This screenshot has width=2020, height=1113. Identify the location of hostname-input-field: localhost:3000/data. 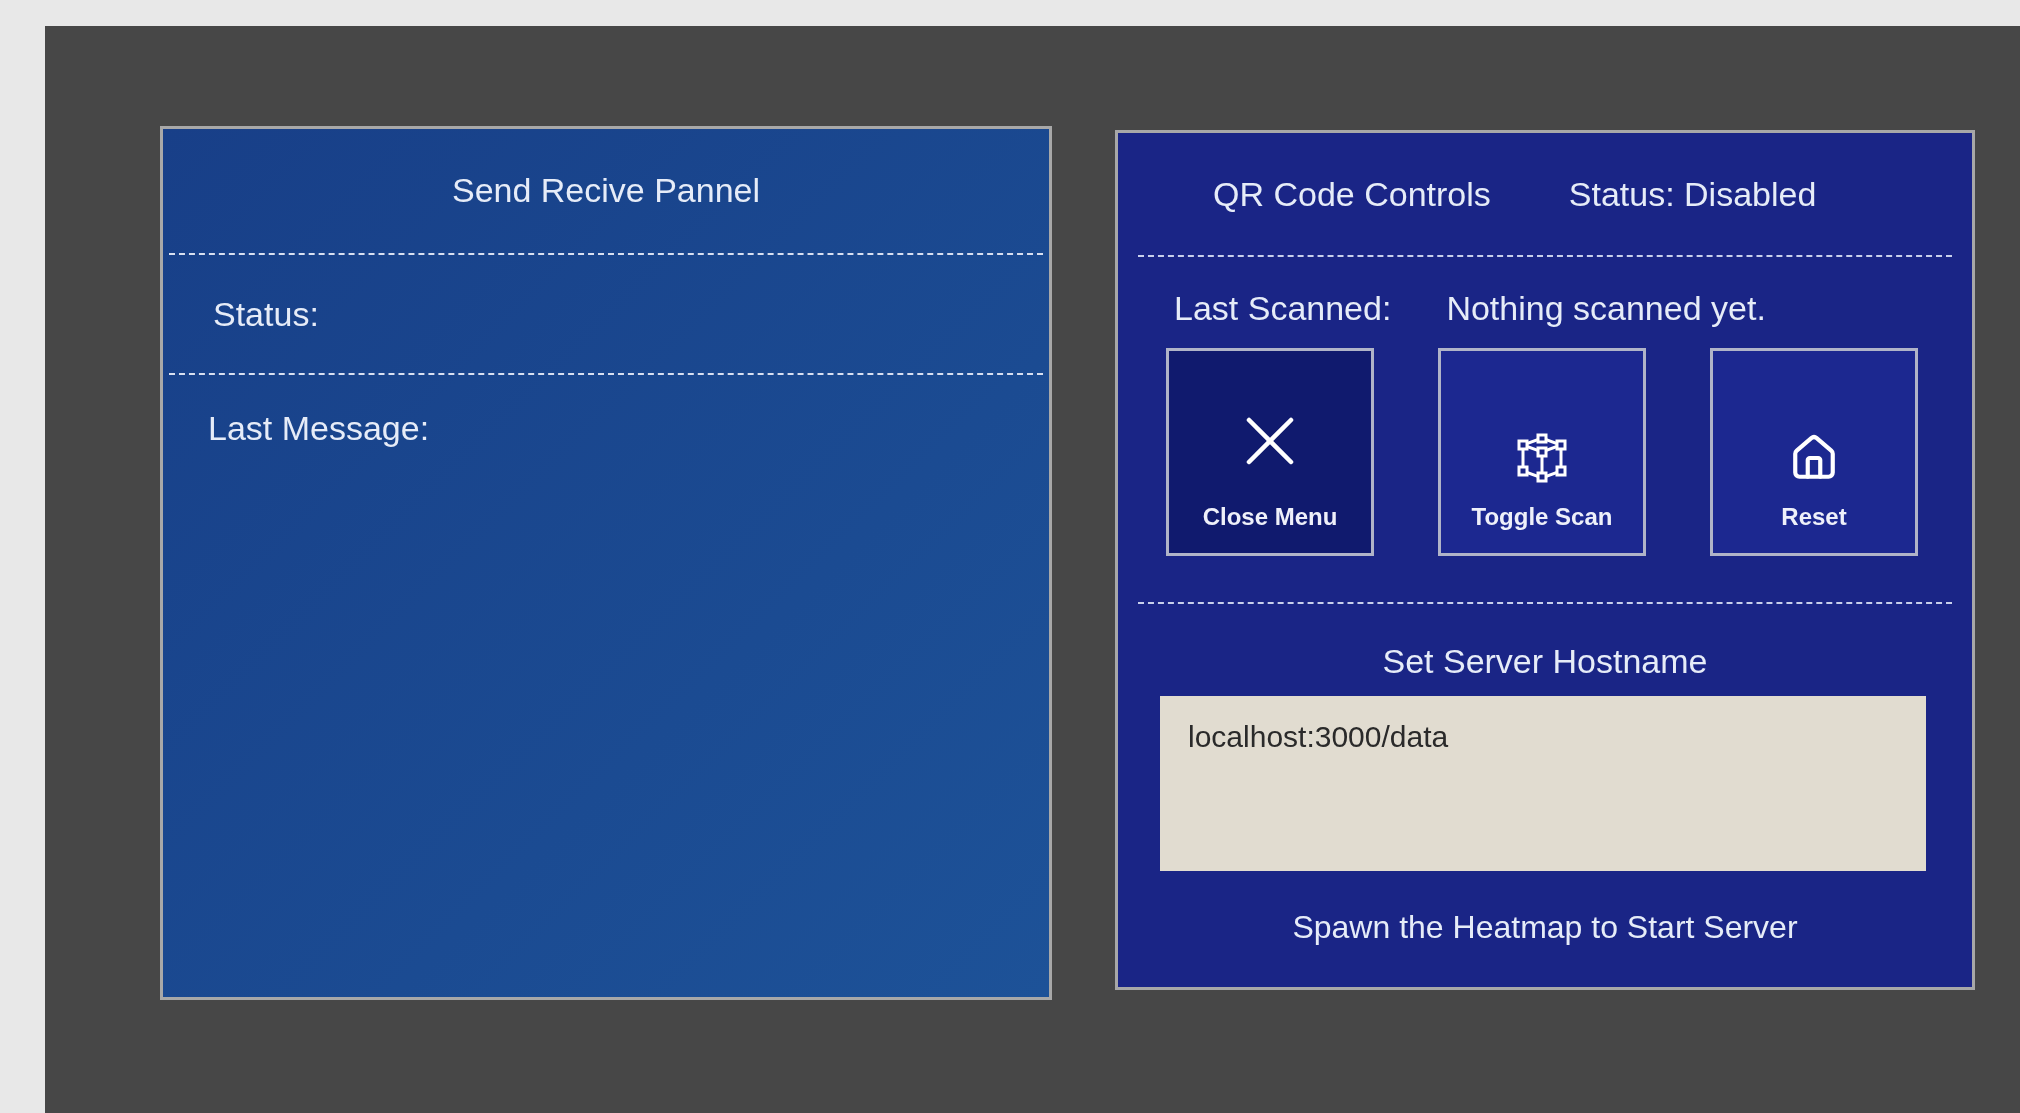
(1543, 783).